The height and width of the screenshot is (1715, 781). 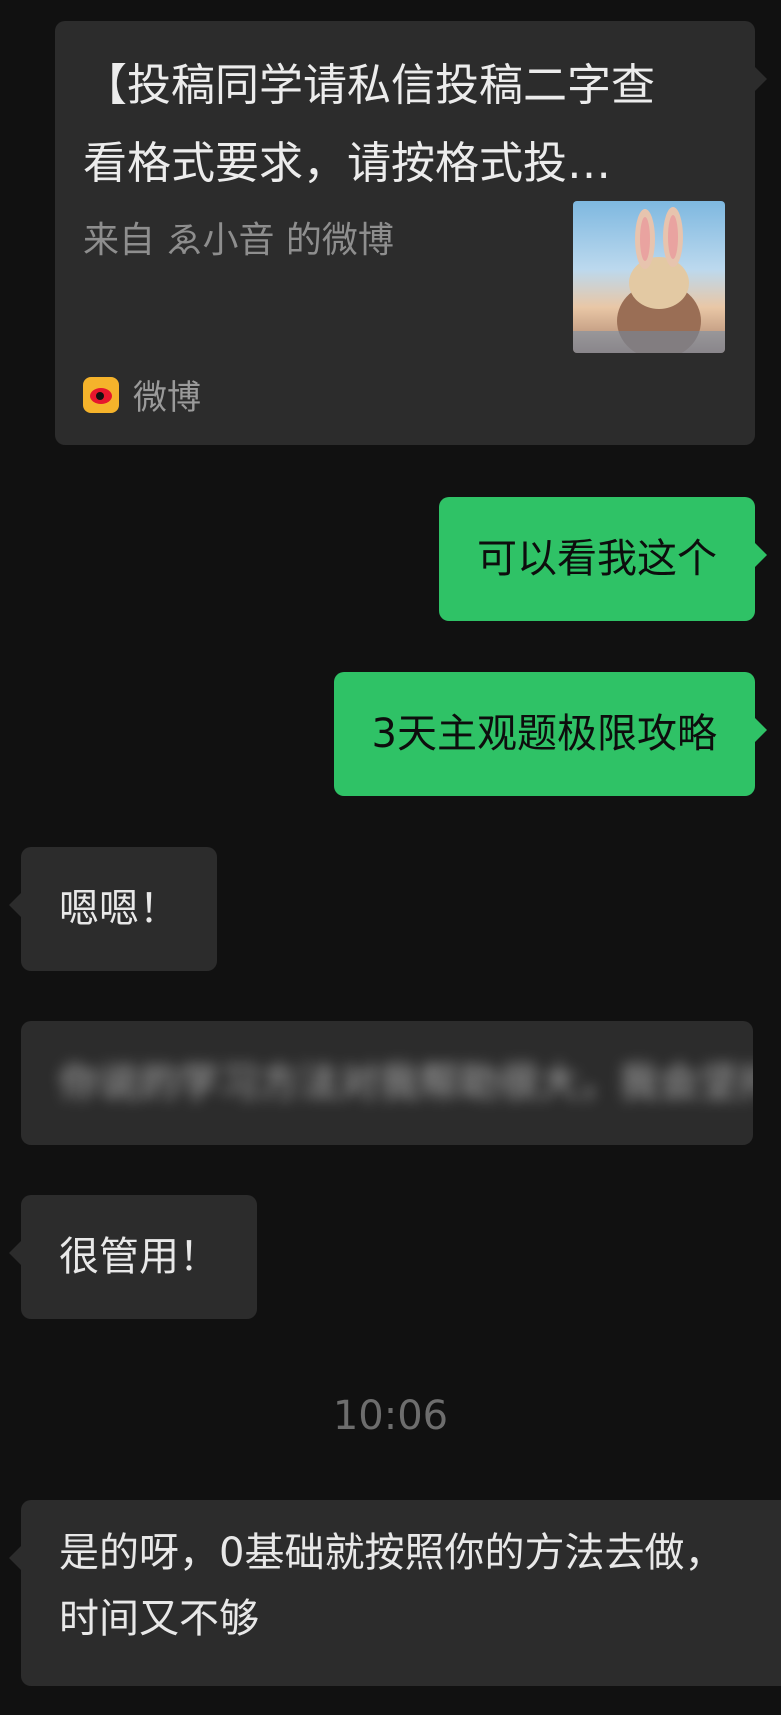 I want to click on outgoing-message: 3天主观题极限攻略, so click(x=550, y=734).